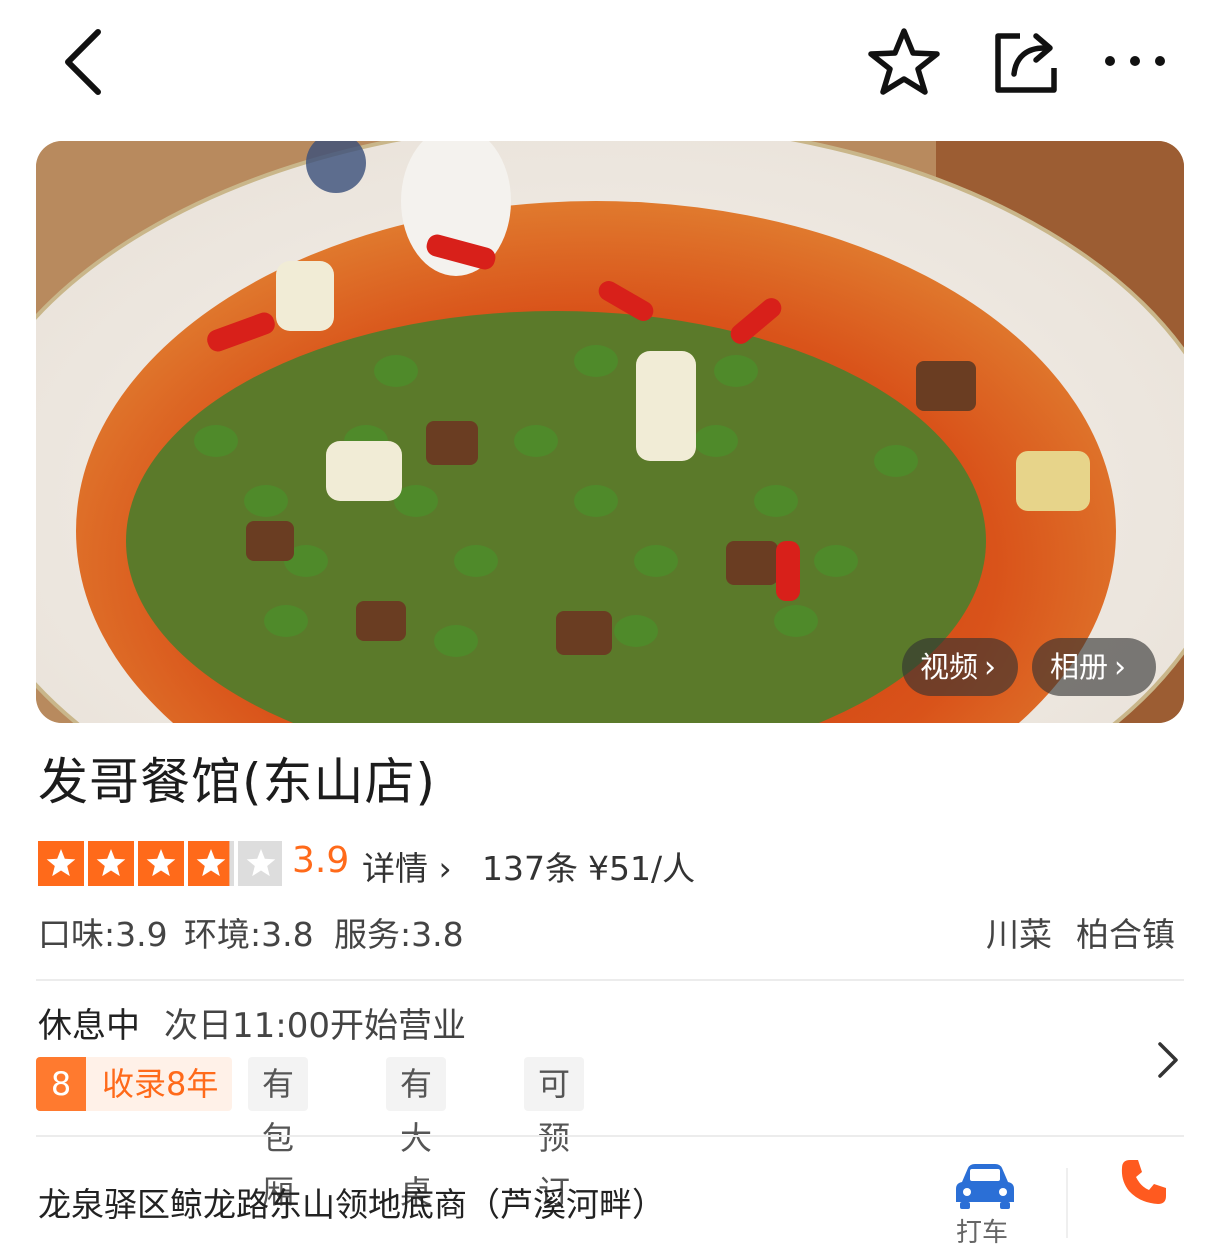 The image size is (1220, 1259). I want to click on next-open-time: 次日11:00开始营业, so click(315, 1026).